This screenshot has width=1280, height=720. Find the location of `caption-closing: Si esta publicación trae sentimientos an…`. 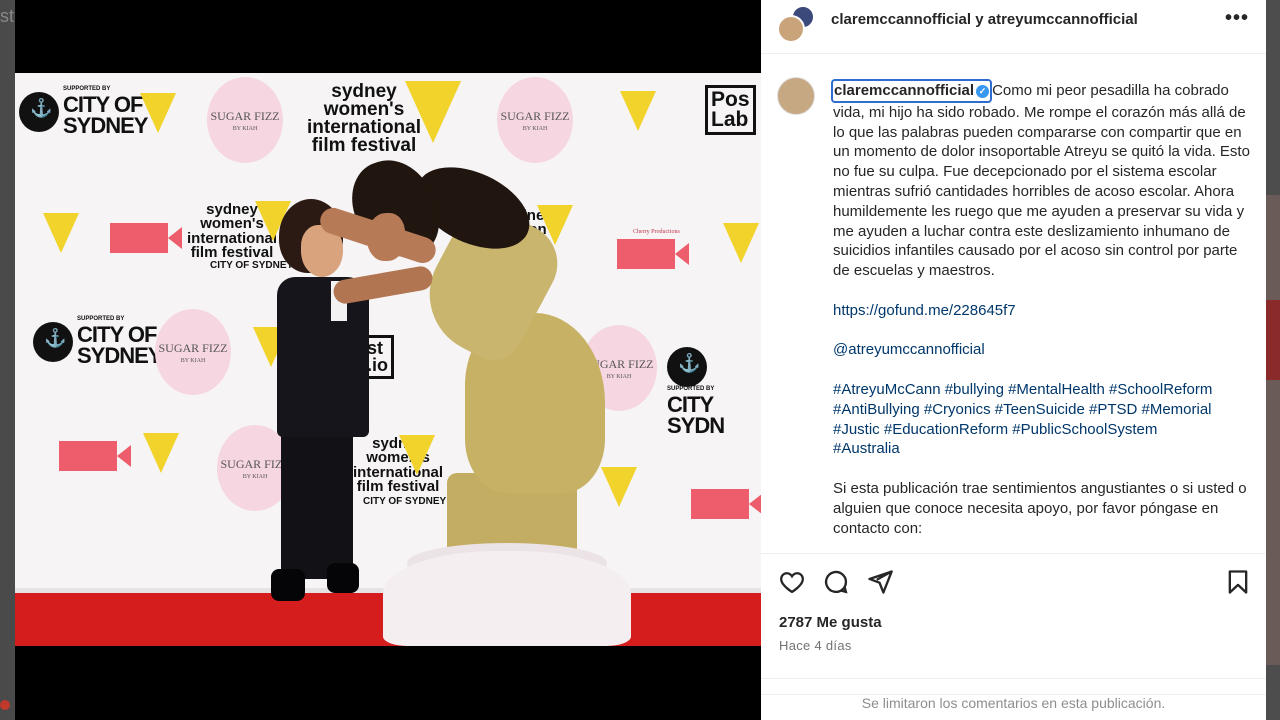

caption-closing: Si esta publicación trae sentimientos an… is located at coordinates (1040, 508).